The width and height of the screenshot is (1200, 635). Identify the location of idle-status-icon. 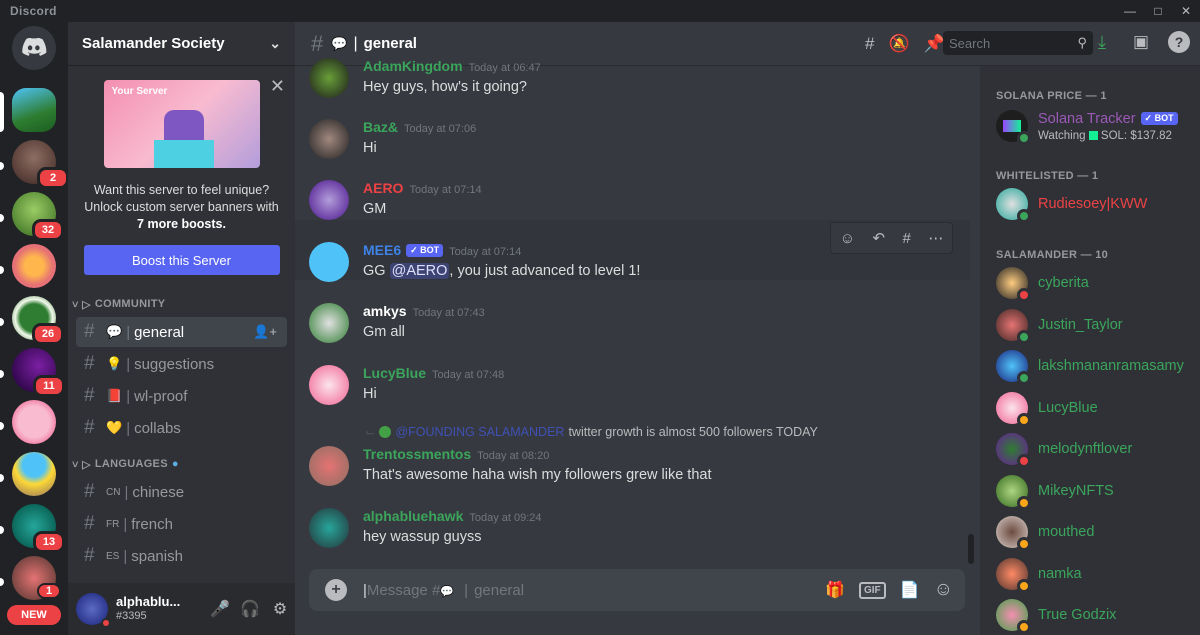
(1024, 544).